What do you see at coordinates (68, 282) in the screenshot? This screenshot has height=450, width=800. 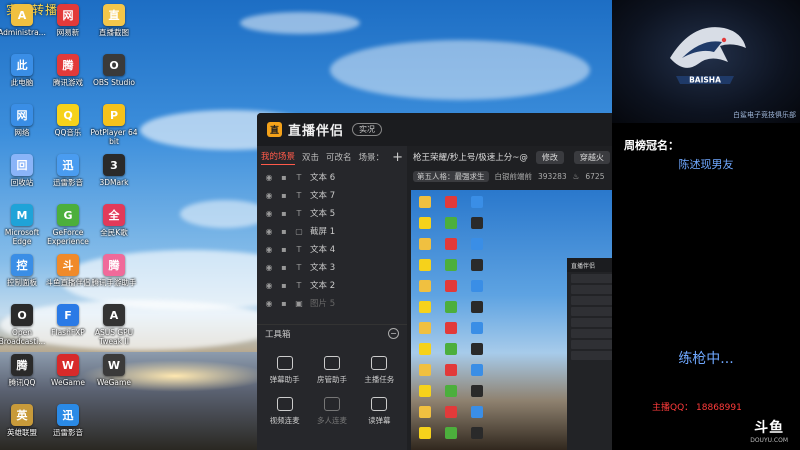 I see `desktop-icon-label: 斗鱼直播伴侣` at bounding box center [68, 282].